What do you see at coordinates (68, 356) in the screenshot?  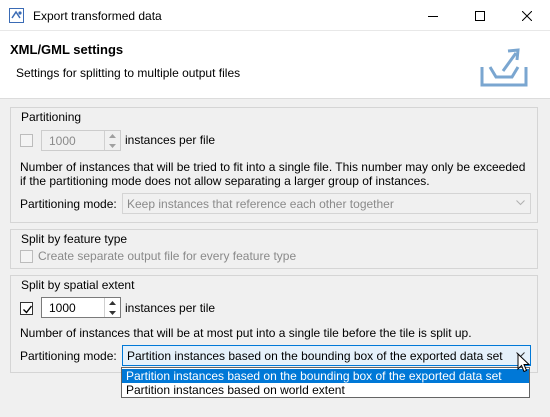 I see `spatial-mode-label: Partitioning mode:` at bounding box center [68, 356].